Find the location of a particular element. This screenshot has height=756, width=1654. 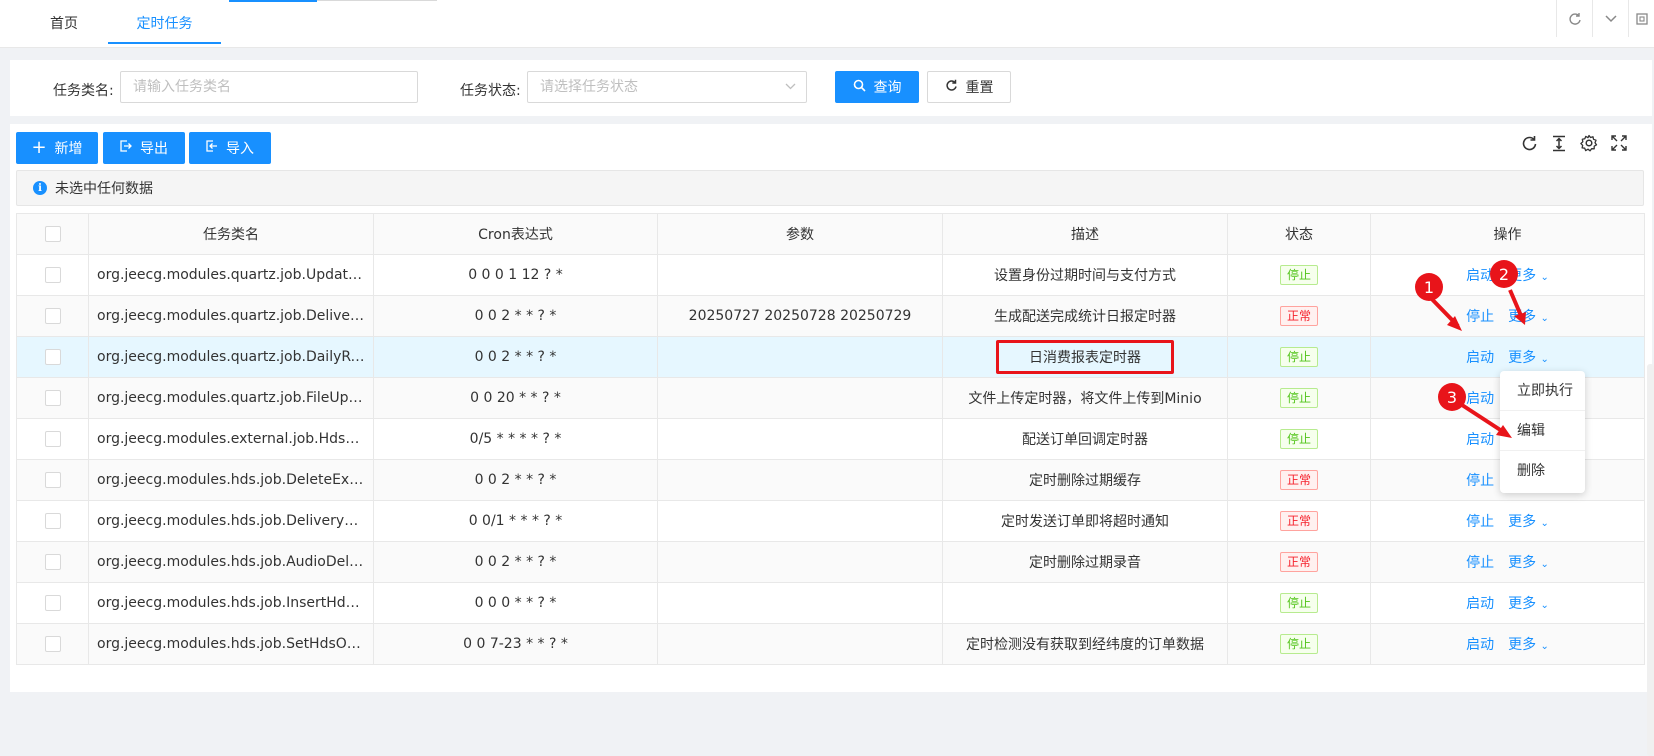

add-button: + 新增 is located at coordinates (57, 148).